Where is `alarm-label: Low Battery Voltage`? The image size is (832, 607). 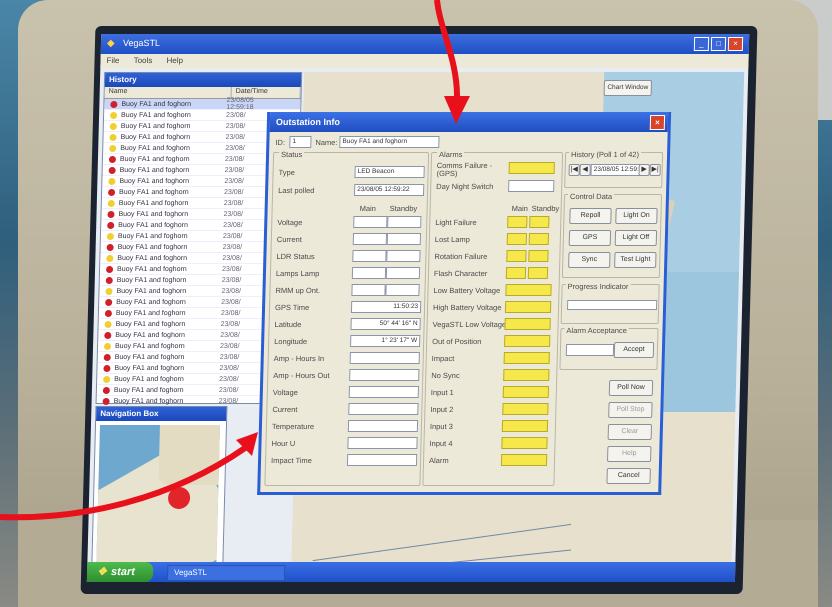 alarm-label: Low Battery Voltage is located at coordinates (467, 290).